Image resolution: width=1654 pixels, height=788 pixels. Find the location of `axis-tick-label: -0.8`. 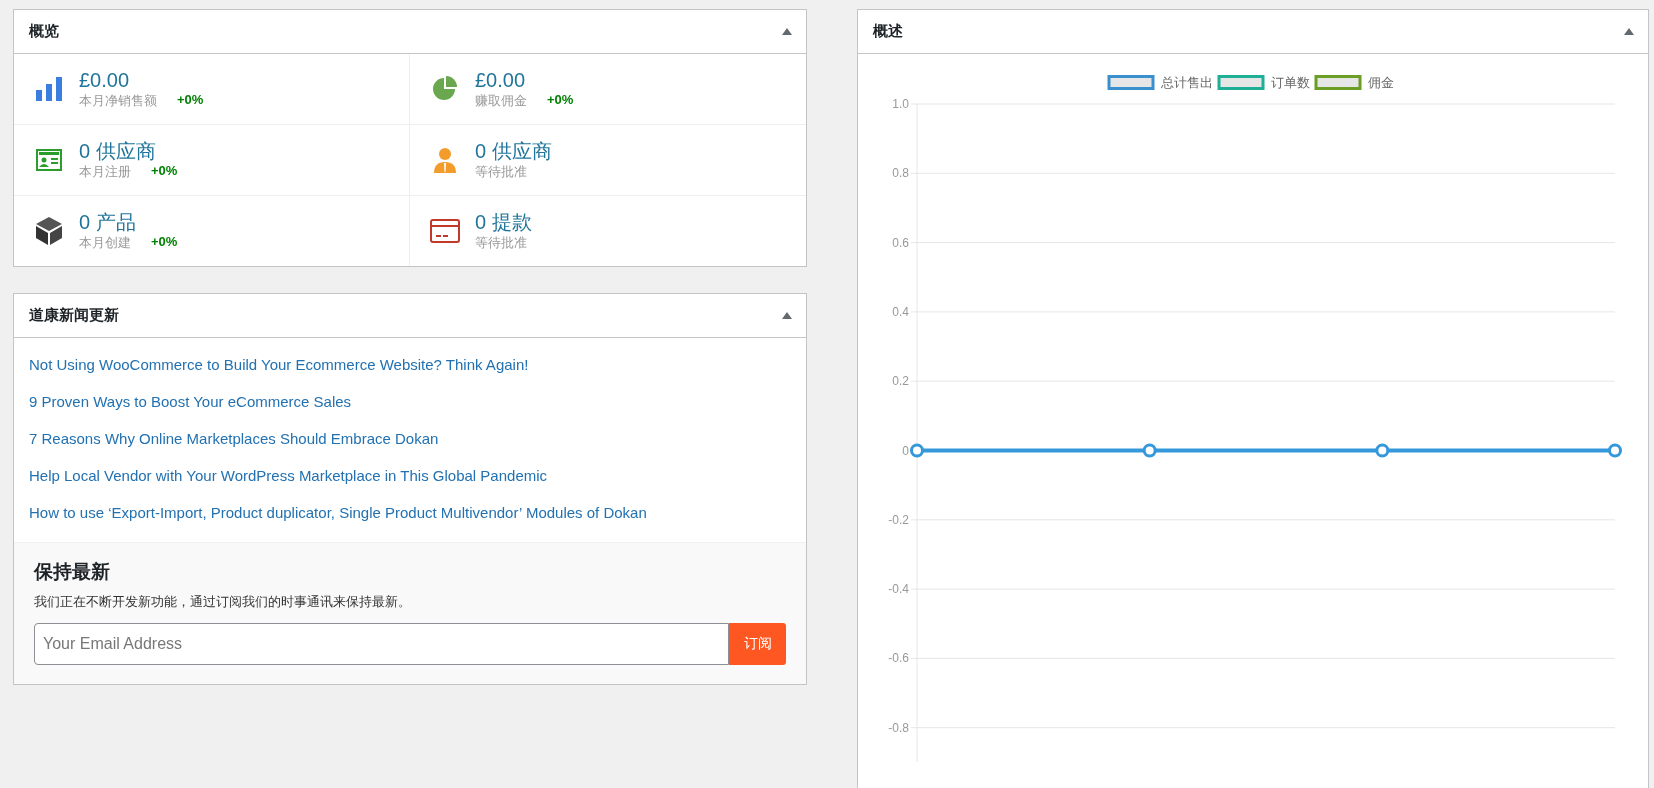

axis-tick-label: -0.8 is located at coordinates (898, 727).